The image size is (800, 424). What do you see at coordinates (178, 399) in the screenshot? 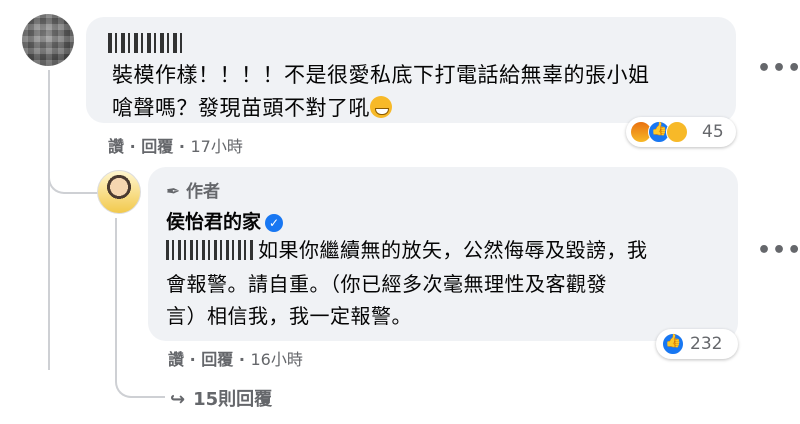
I see `reply-arrow-icon: ↪` at bounding box center [178, 399].